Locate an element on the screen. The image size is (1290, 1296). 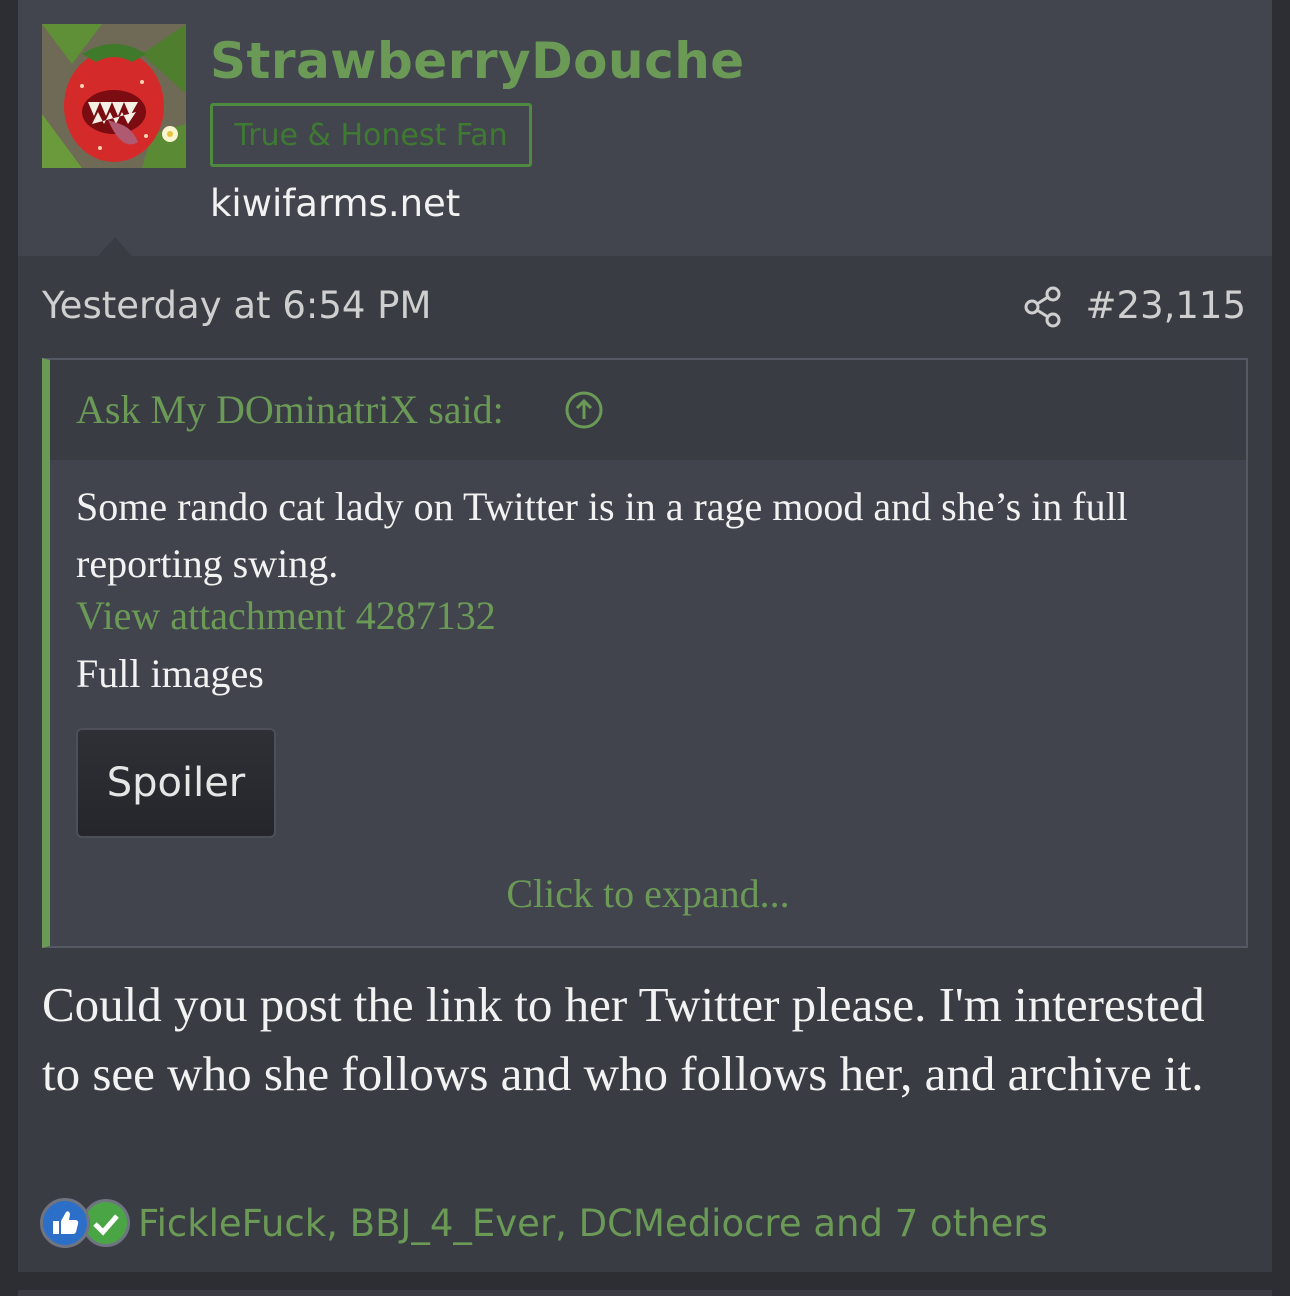
header-pointer is located at coordinates (115, 246).